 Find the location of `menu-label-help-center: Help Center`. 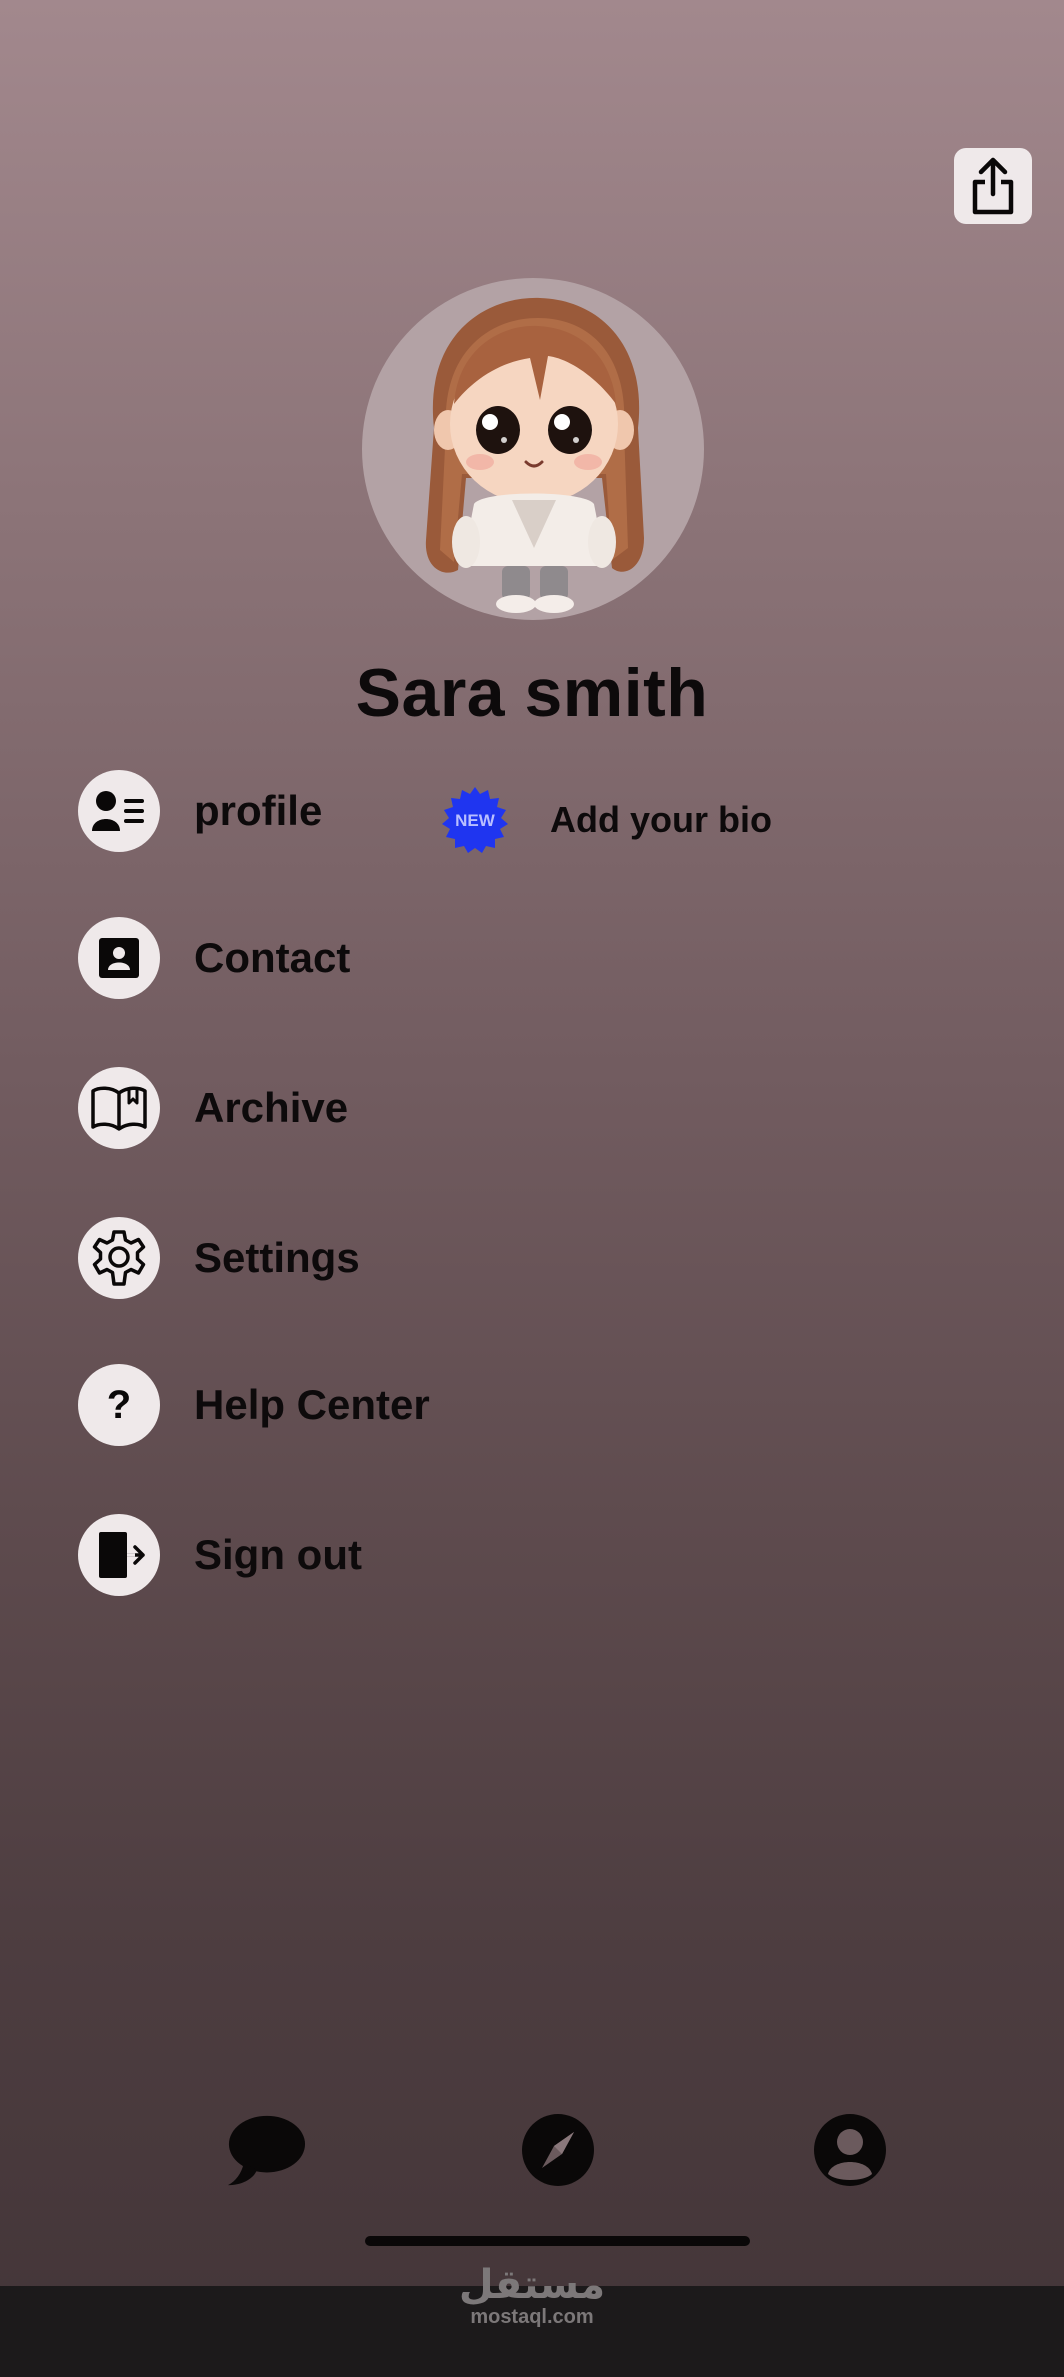

menu-label-help-center: Help Center is located at coordinates (312, 1404).